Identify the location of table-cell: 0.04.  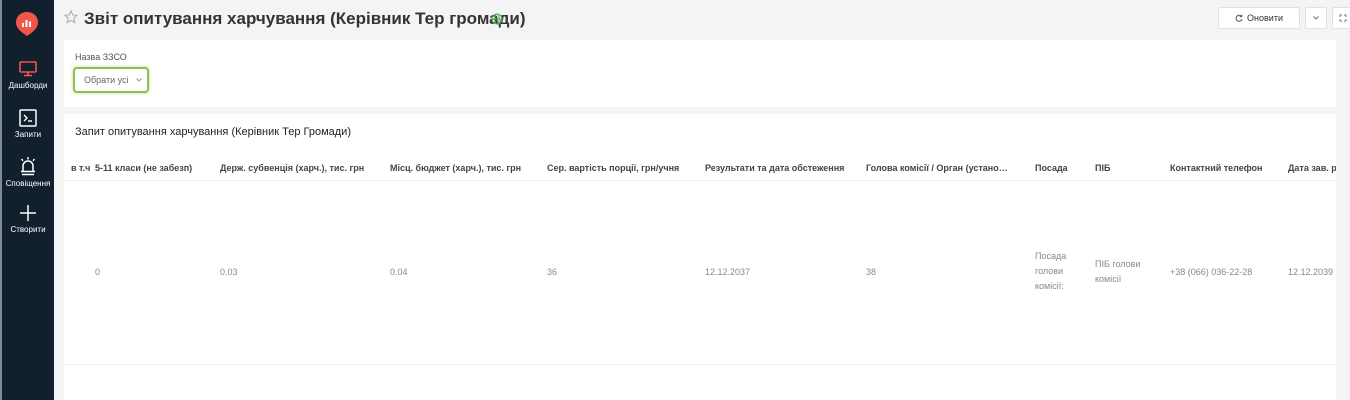
(399, 272).